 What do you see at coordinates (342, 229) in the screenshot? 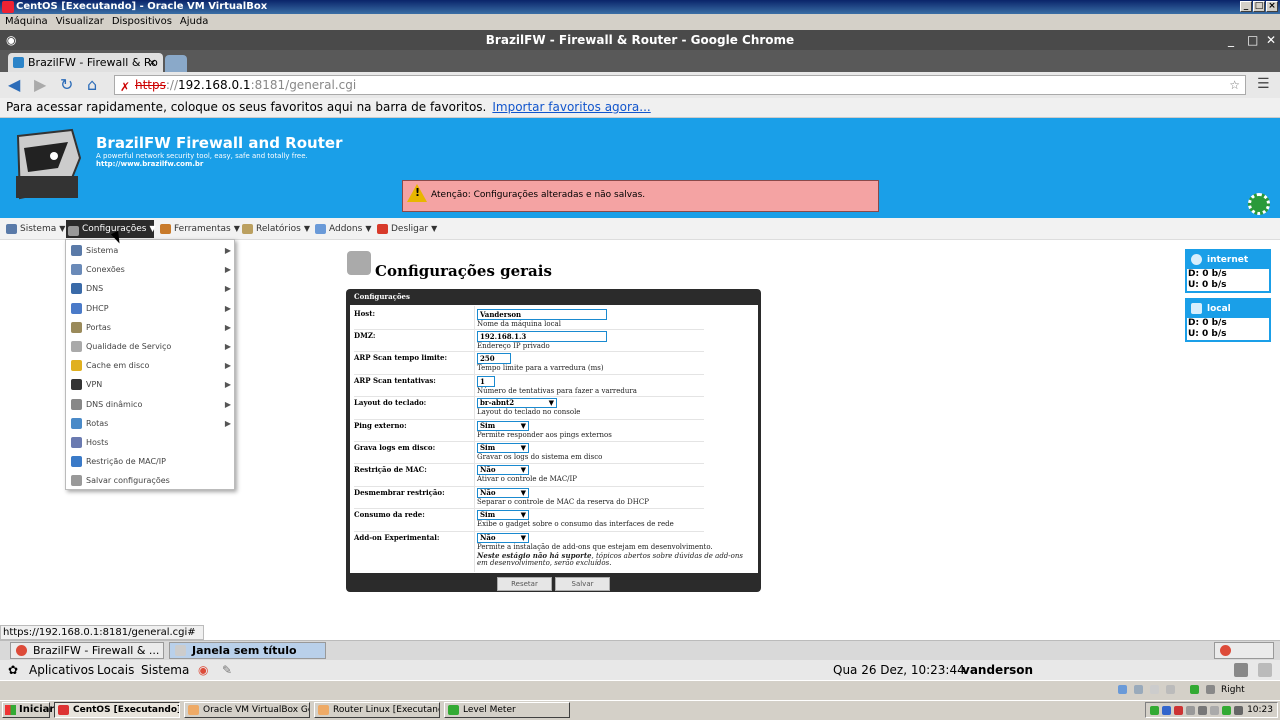
I see `nav-addons: Addons ▼` at bounding box center [342, 229].